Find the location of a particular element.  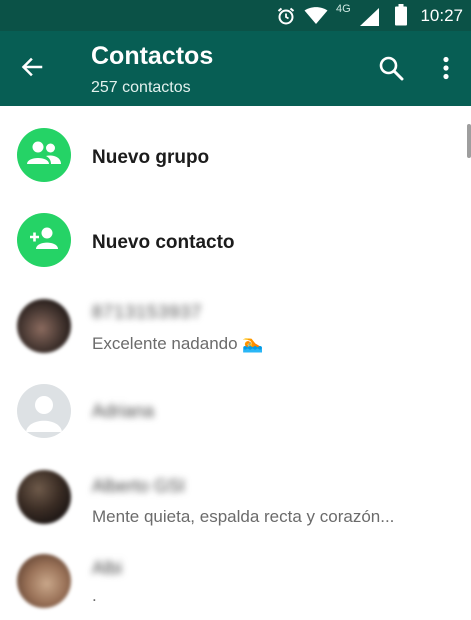

signal-icon is located at coordinates (370, 19).